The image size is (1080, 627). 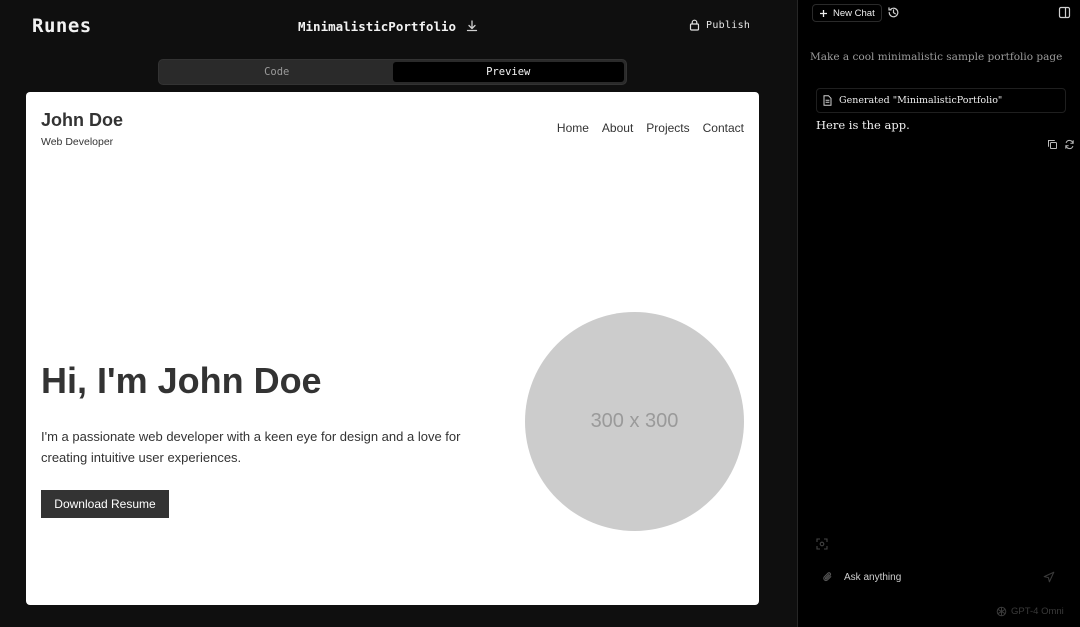 I want to click on new-chat-button: New Chat, so click(x=847, y=13).